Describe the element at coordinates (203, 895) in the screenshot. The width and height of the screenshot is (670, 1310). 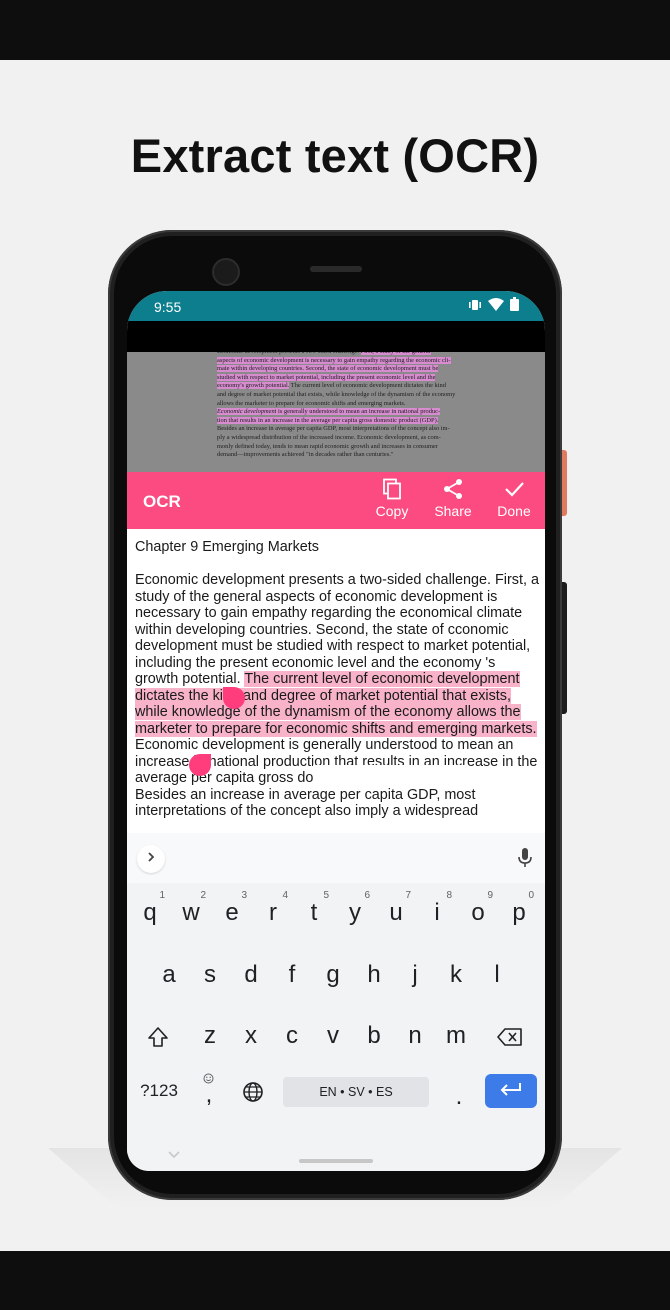
I see `key-hint: 2` at that location.